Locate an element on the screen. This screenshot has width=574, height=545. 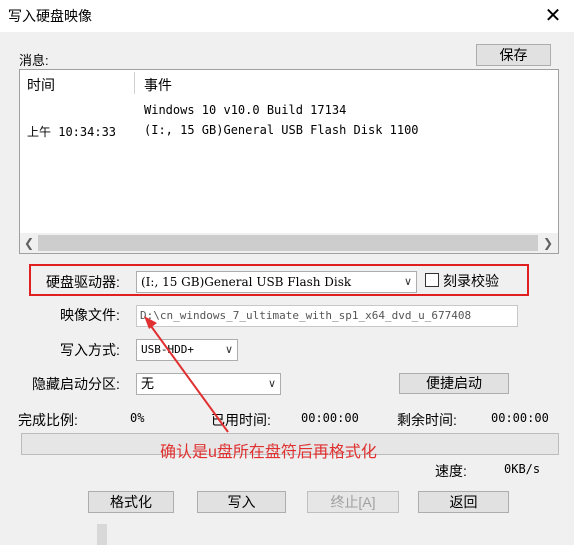
column-separator is located at coordinates (134, 83).